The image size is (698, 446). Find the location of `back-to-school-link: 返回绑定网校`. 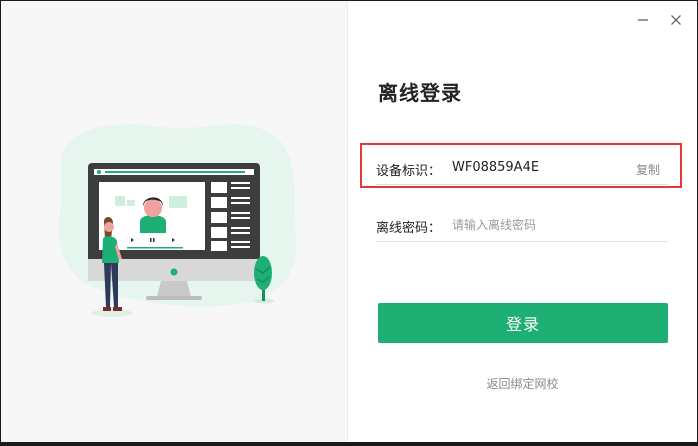

back-to-school-link: 返回绑定网校 is located at coordinates (522, 383).